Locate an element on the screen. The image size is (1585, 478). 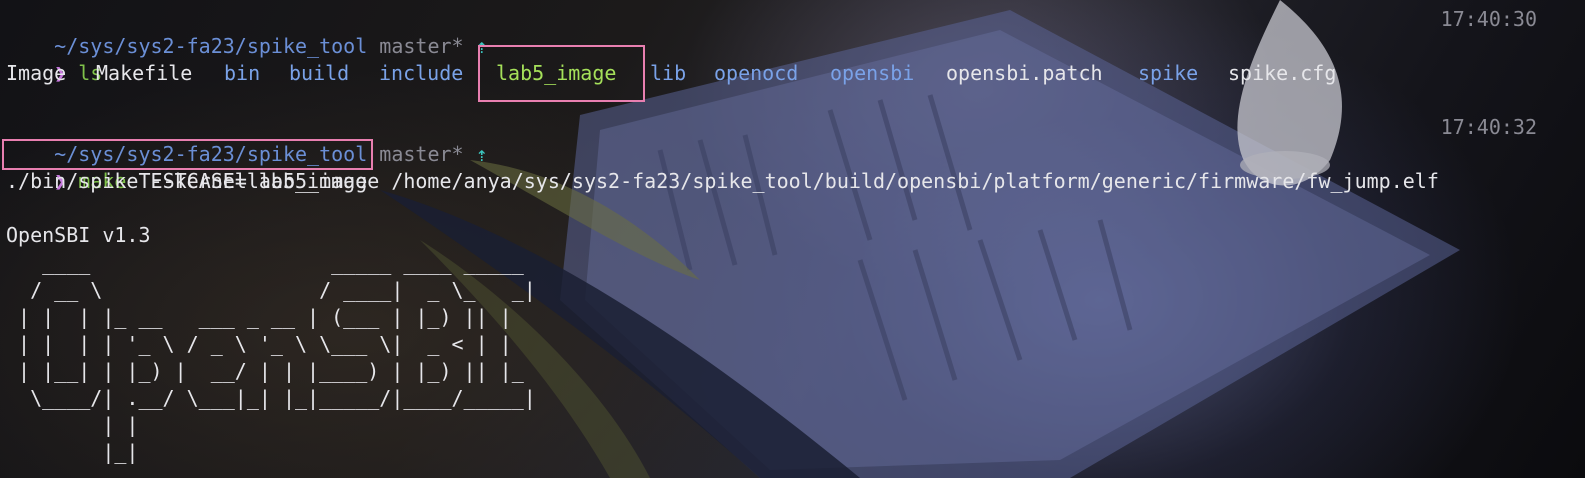
command-line-2: ❯ make TESTCASE=lab5_image is located at coordinates (186, 167).